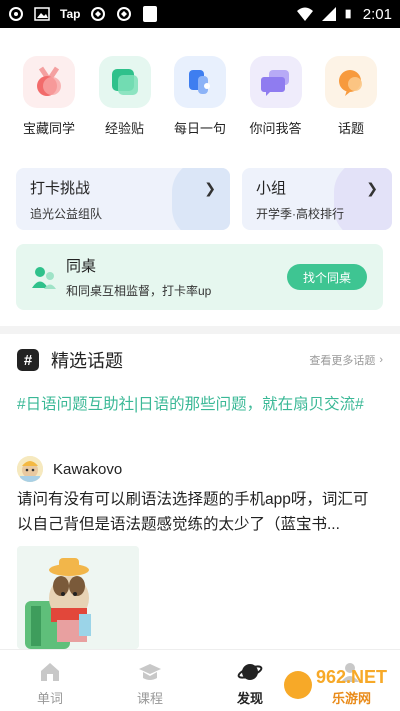 This screenshot has width=400, height=711. Describe the element at coordinates (351, 82) in the screenshot. I see `topic-bubble-icon` at that location.